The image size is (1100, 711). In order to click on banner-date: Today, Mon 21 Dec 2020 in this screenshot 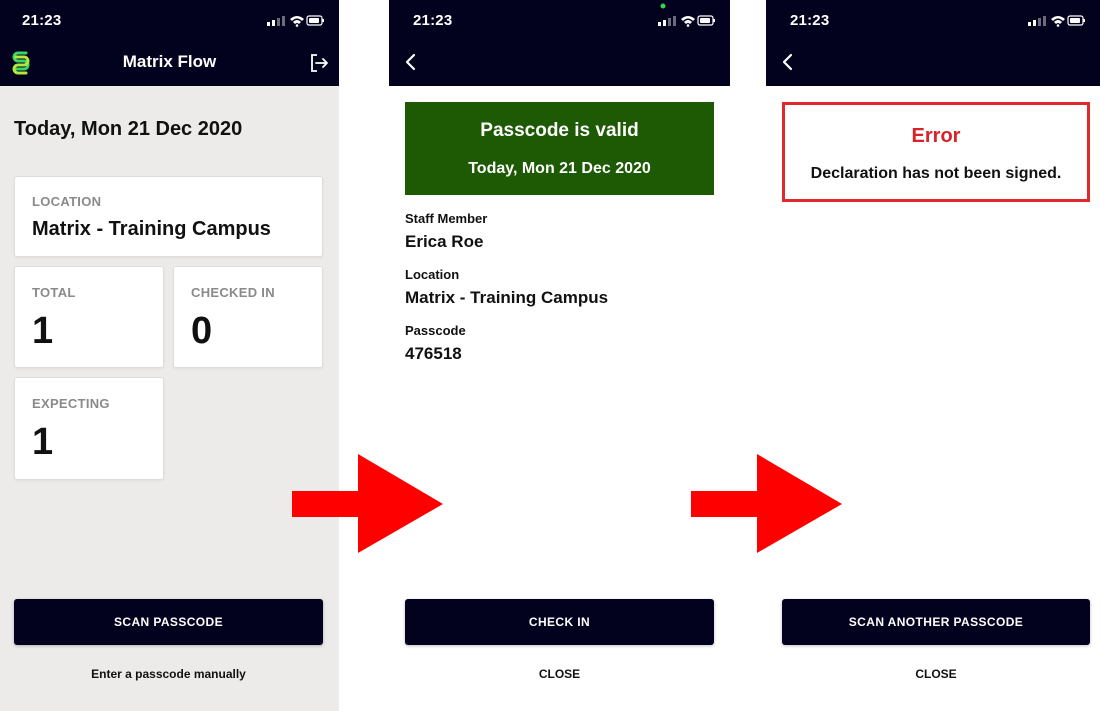, I will do `click(559, 168)`.